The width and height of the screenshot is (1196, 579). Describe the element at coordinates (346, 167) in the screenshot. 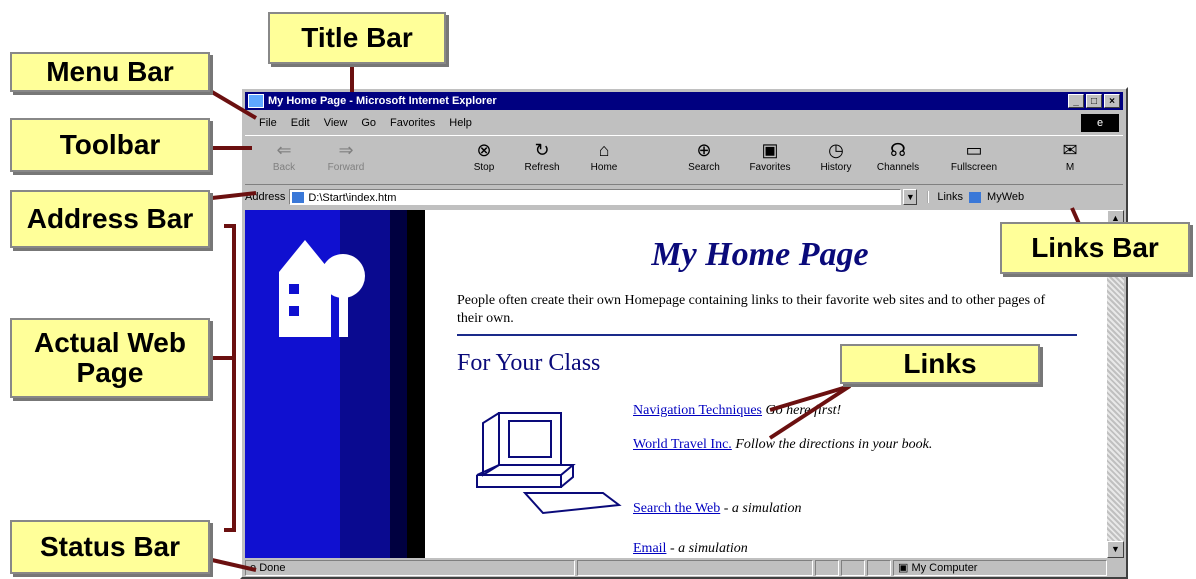

I see `toolbar-button-label: Forward` at that location.